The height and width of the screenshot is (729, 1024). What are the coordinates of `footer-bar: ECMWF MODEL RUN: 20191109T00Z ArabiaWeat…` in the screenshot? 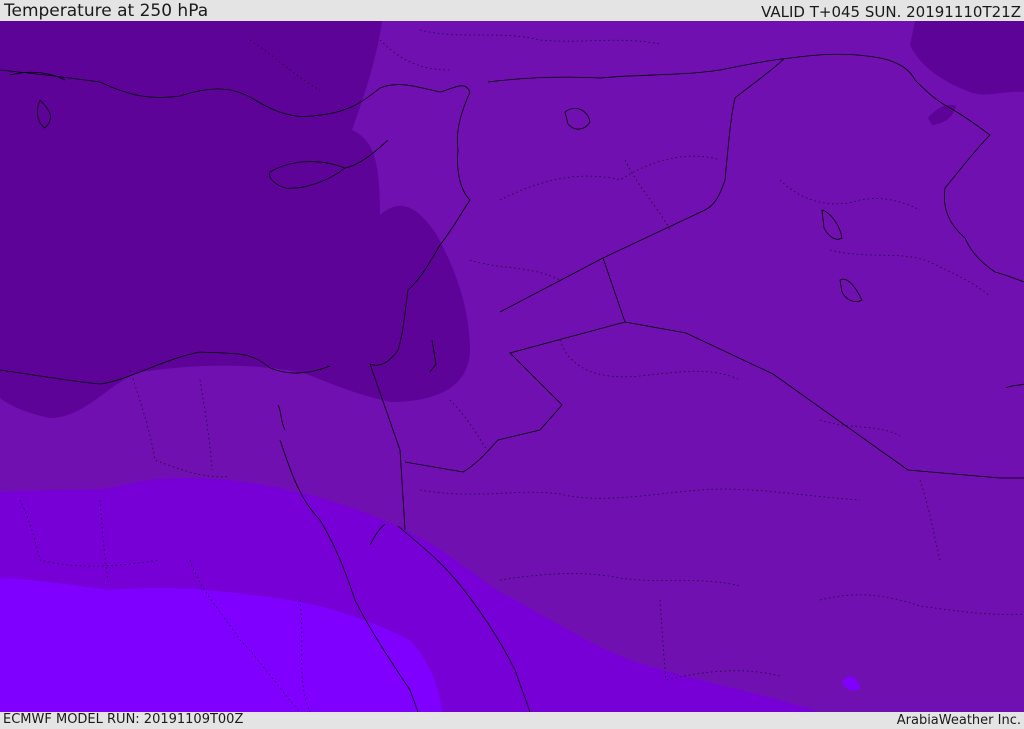 It's located at (512, 720).